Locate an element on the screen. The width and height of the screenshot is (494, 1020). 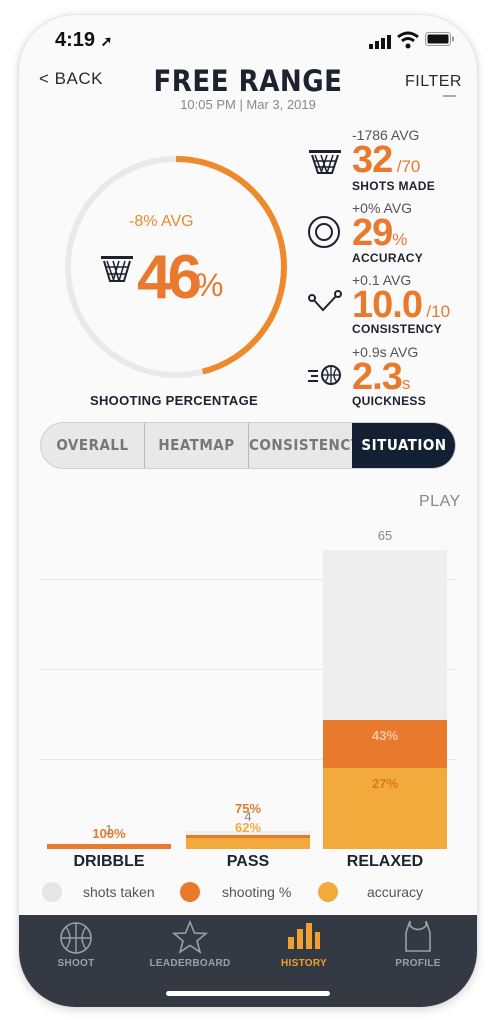
shooting-pct-label: 100% is located at coordinates (109, 834).